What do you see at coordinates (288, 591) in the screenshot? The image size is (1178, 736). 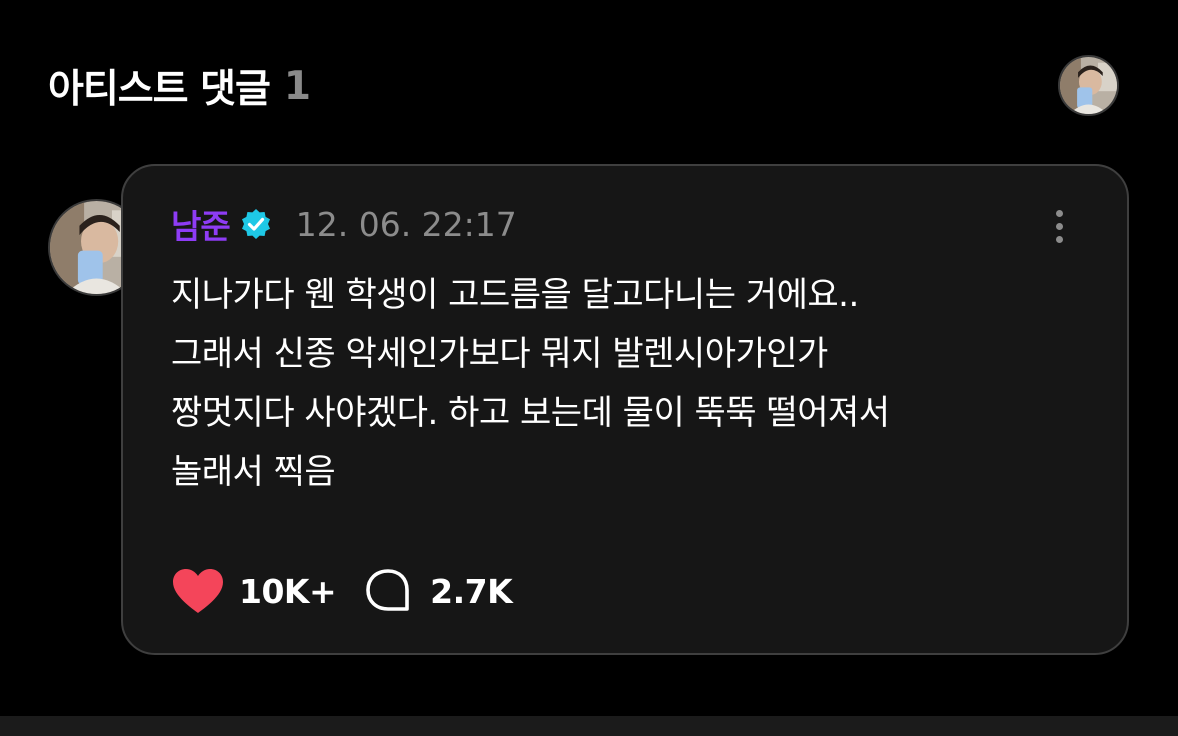 I see `like-count: 10K+` at bounding box center [288, 591].